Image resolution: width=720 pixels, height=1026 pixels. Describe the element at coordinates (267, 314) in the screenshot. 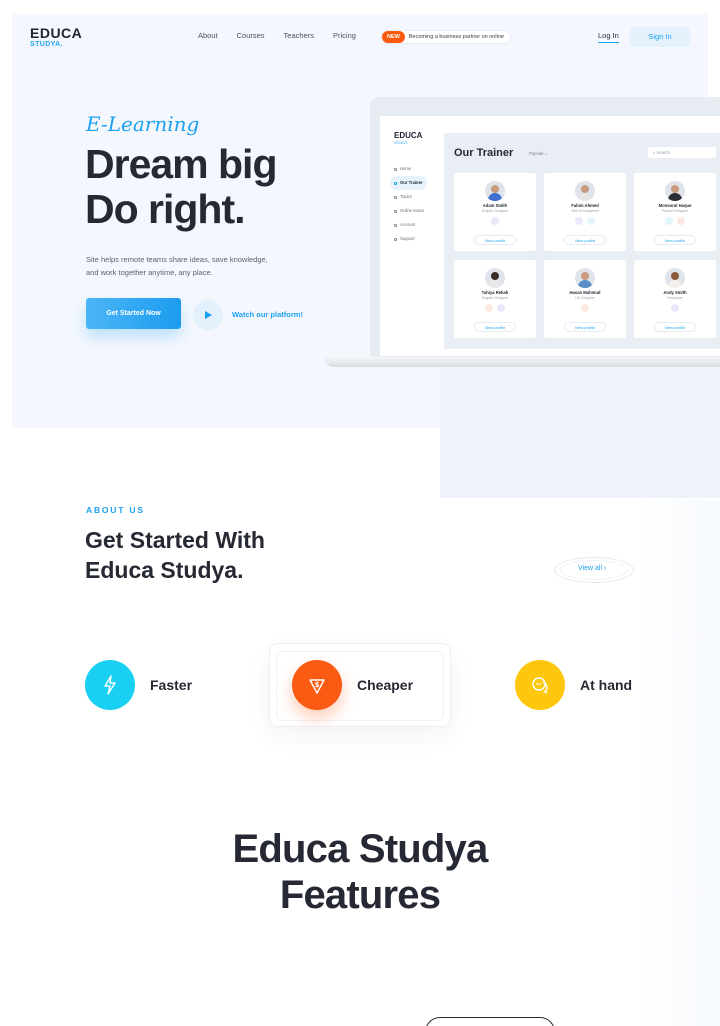

I see `watch-platform-link: Watch our platform!` at that location.